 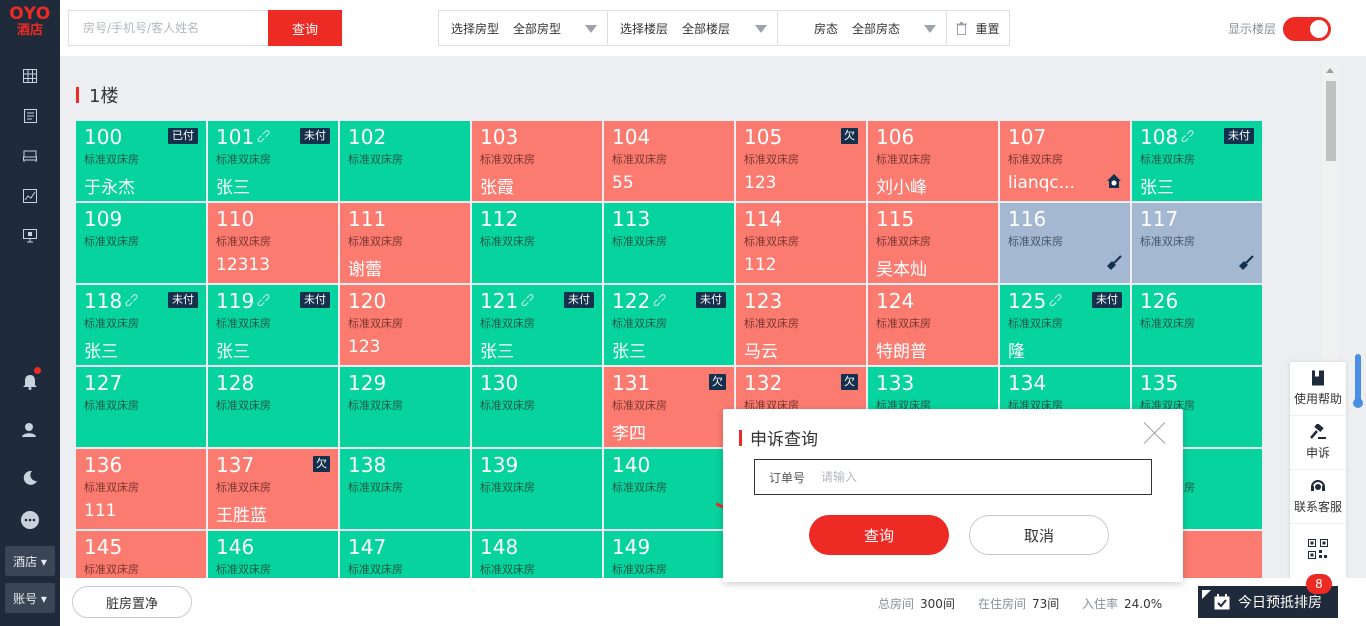 I want to click on guest-name: 李四, so click(x=629, y=434).